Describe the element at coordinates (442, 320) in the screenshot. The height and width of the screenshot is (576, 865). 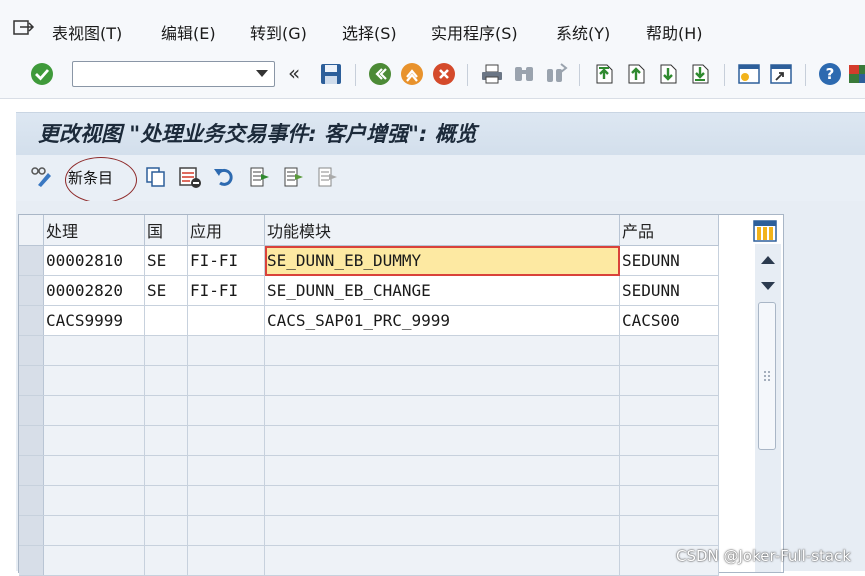
I see `cell-function-module: CACS_SAP01_PRC_9999` at that location.